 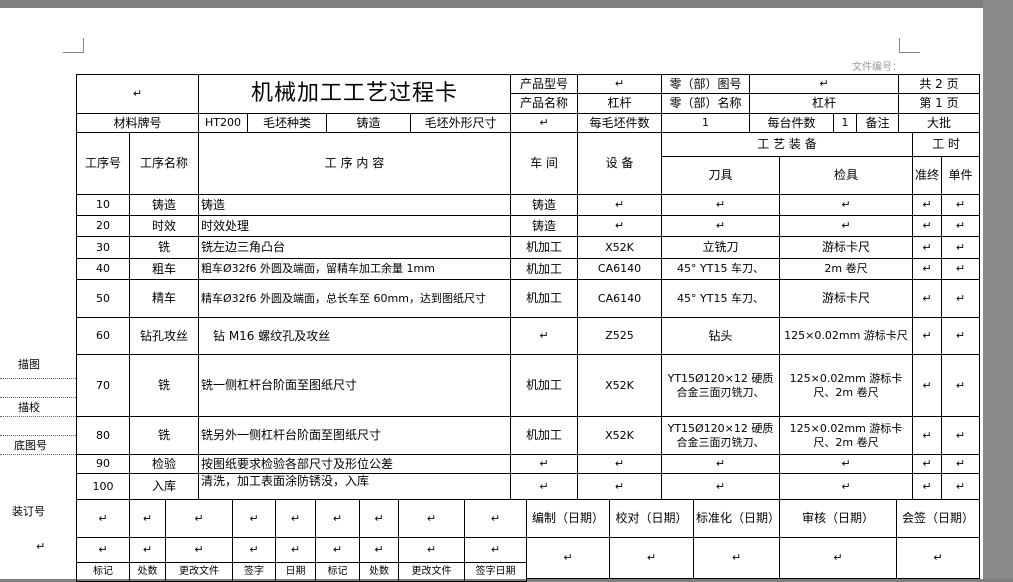 I want to click on op-cutter: 钻头, so click(x=720, y=336).